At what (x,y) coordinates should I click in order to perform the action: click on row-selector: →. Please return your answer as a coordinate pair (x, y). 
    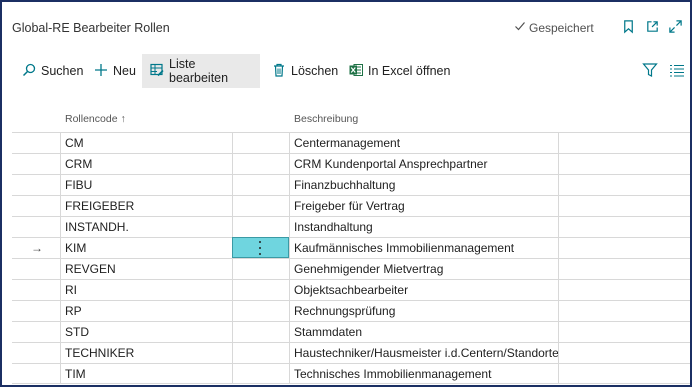
    Looking at the image, I should click on (36, 248).